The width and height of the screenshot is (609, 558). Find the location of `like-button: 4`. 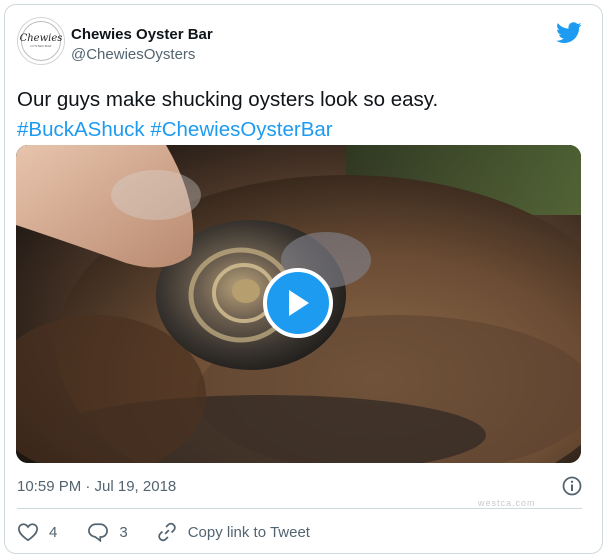

like-button: 4 is located at coordinates (37, 532).